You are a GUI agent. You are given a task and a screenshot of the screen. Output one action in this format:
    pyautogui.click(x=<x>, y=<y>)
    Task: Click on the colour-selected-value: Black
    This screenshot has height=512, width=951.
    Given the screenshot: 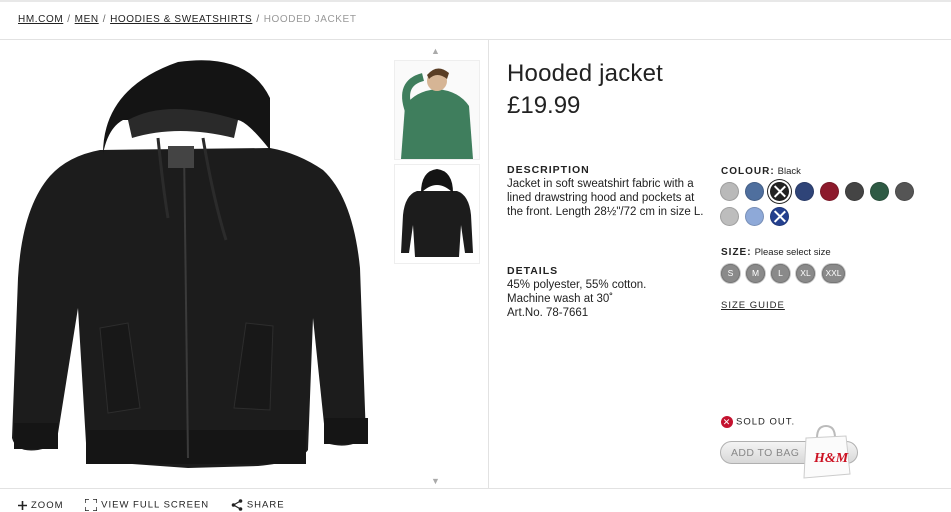 What is the action you would take?
    pyautogui.click(x=789, y=171)
    